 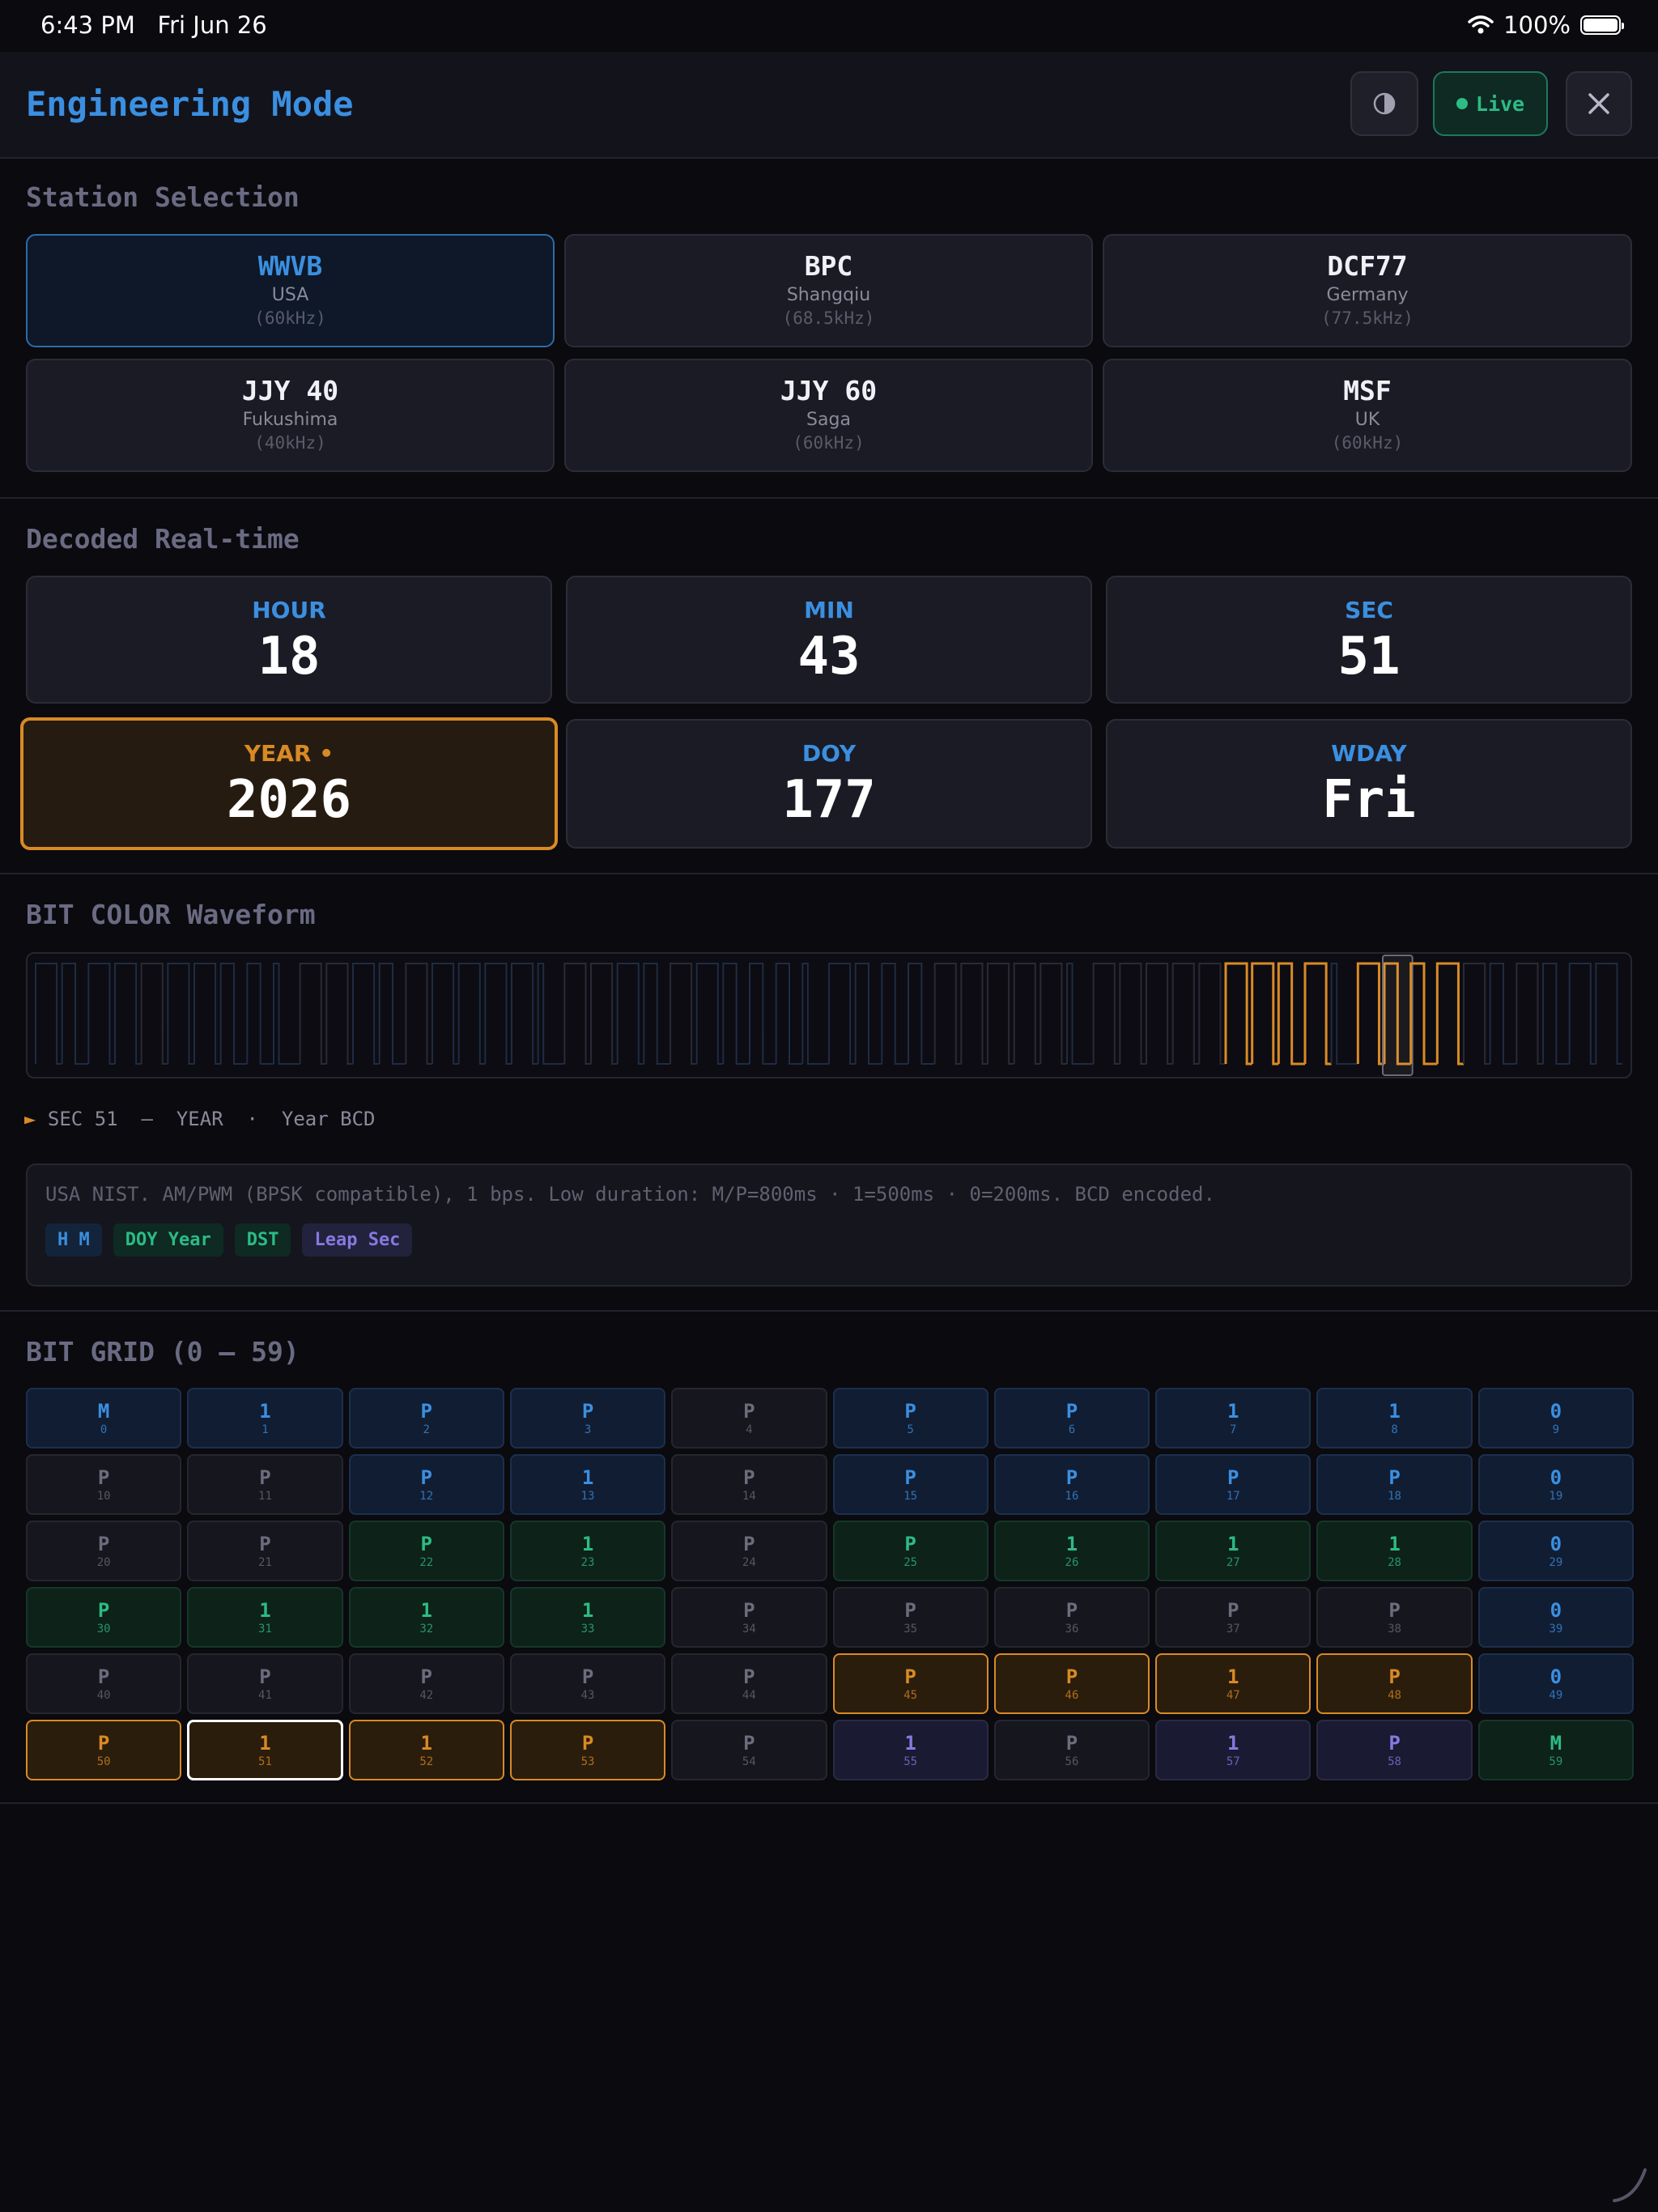 I want to click on station-card-jjy40: JJY 40 Fukushima (40kHz), so click(x=290, y=416).